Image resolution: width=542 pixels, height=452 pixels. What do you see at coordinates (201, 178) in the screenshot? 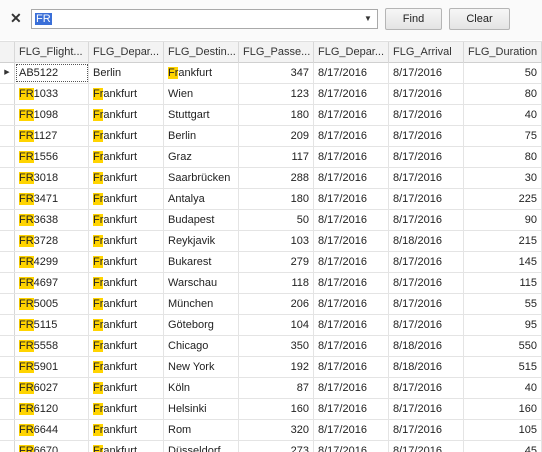
I see `cell-destination: Saarbrücken` at bounding box center [201, 178].